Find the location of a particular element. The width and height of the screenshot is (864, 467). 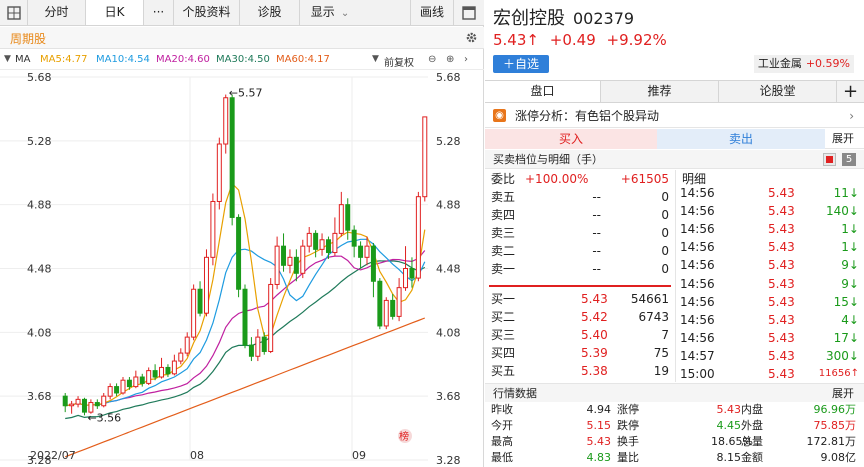

chevron-right-icon: › is located at coordinates (466, 59).